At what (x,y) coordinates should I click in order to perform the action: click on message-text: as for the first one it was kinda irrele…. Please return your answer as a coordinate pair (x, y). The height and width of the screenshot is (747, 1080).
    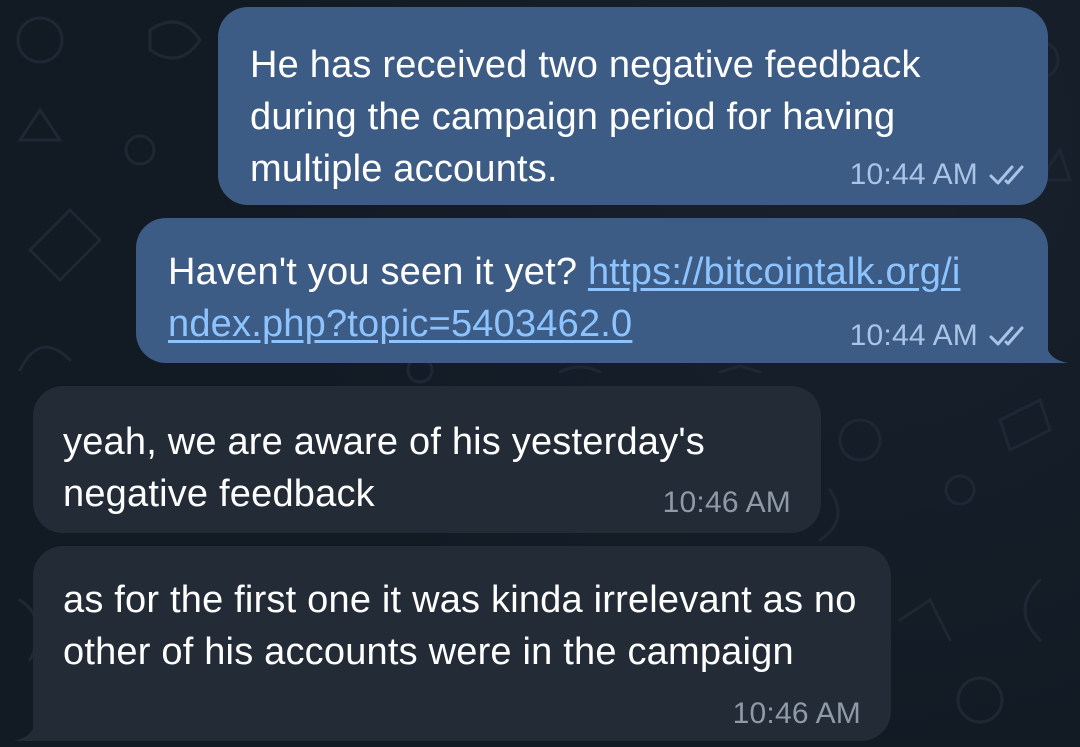
    Looking at the image, I should click on (460, 626).